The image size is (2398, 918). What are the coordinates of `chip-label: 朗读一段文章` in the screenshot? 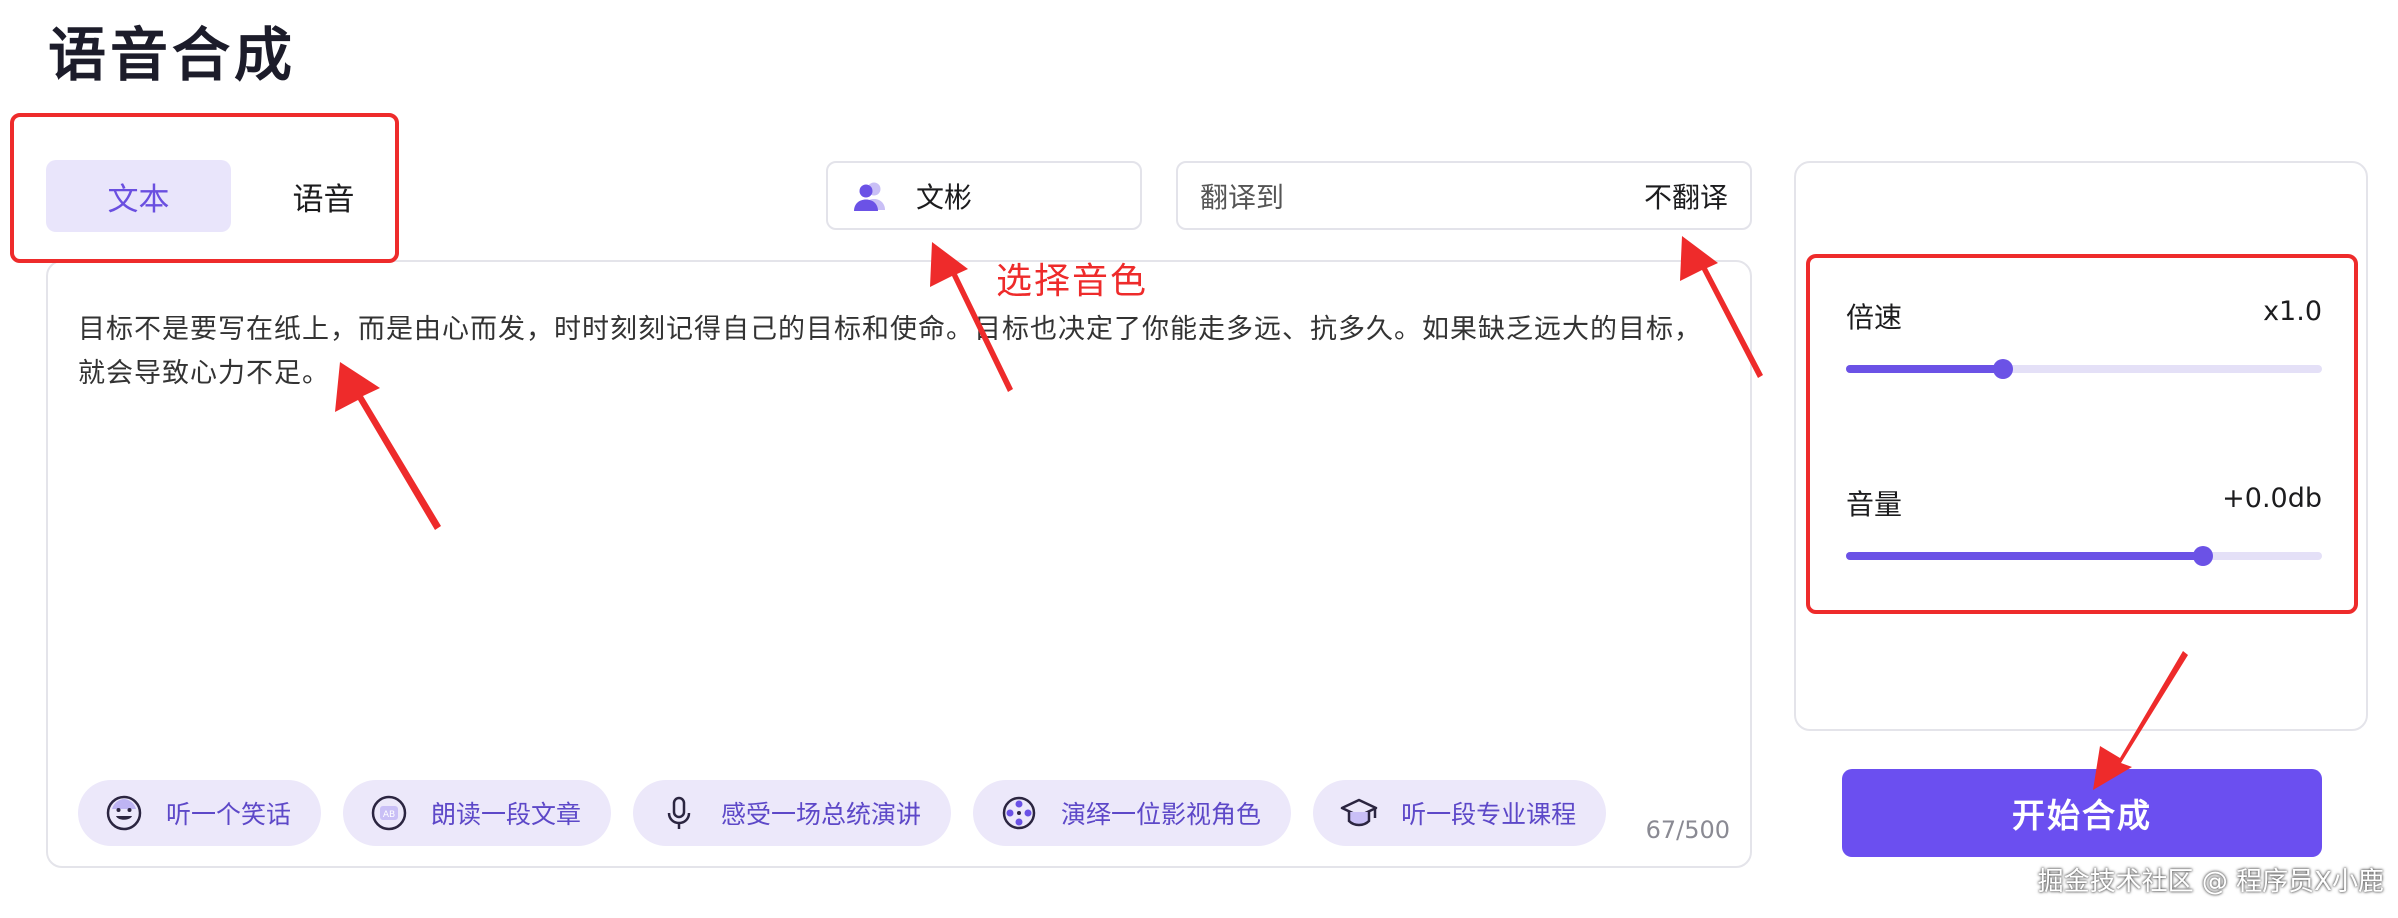 It's located at (506, 814).